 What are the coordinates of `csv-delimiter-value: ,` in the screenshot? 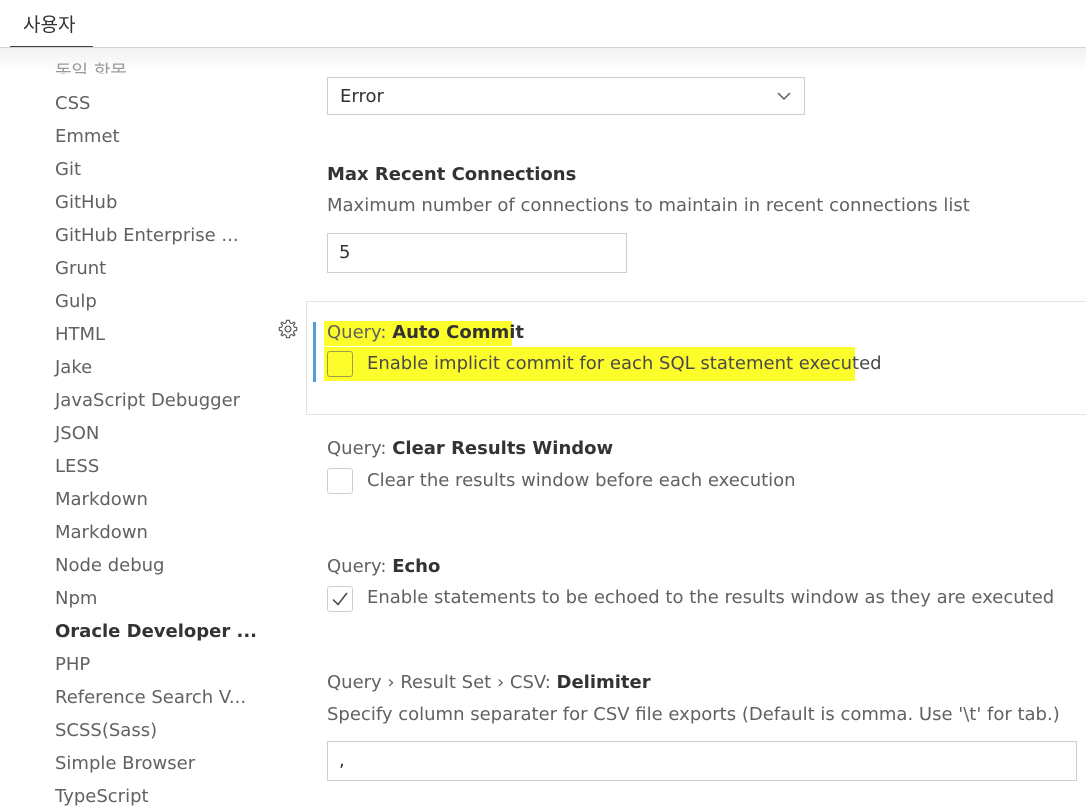 It's located at (342, 760).